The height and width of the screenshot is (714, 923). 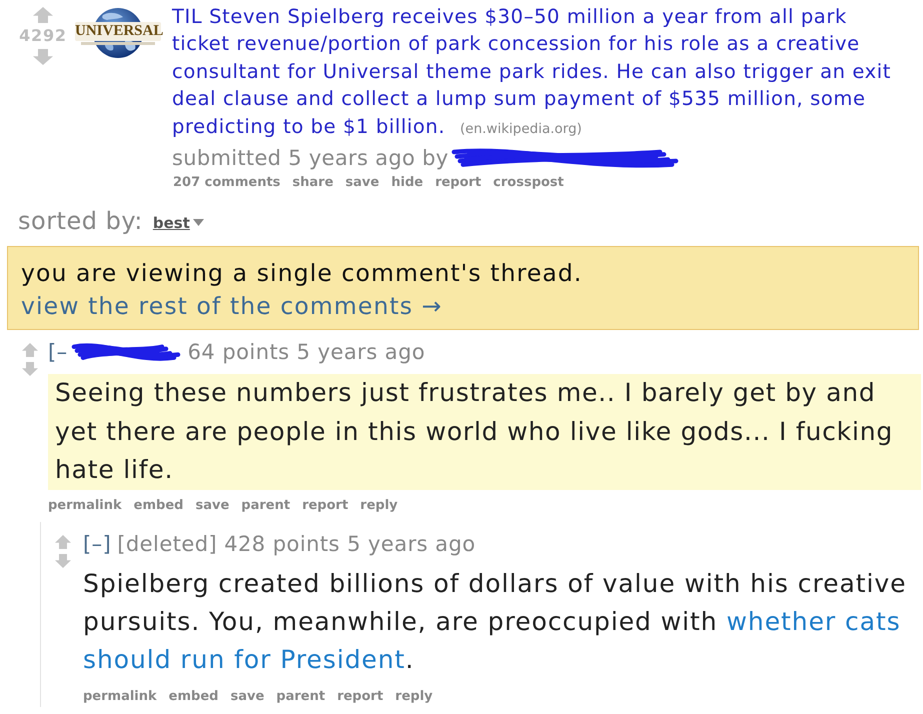 I want to click on submission-info: submitted 5 years ago by, so click(x=310, y=158).